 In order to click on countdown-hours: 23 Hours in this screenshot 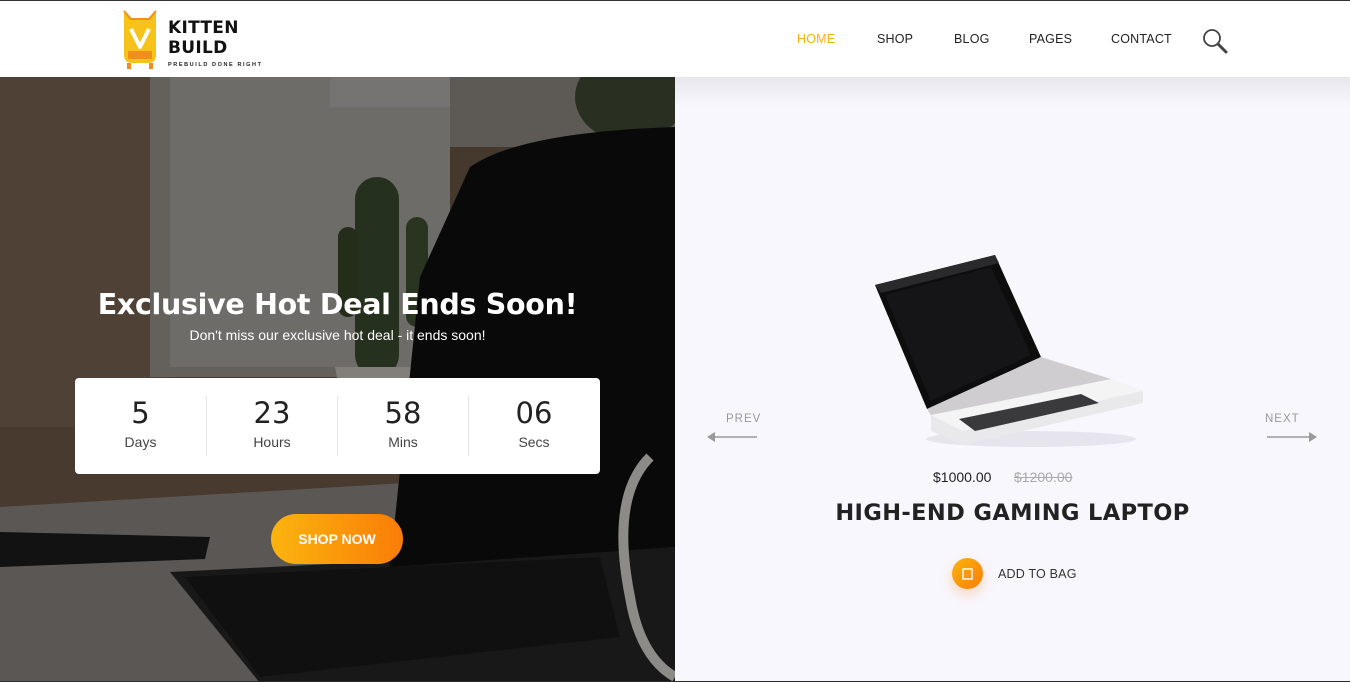, I will do `click(271, 426)`.